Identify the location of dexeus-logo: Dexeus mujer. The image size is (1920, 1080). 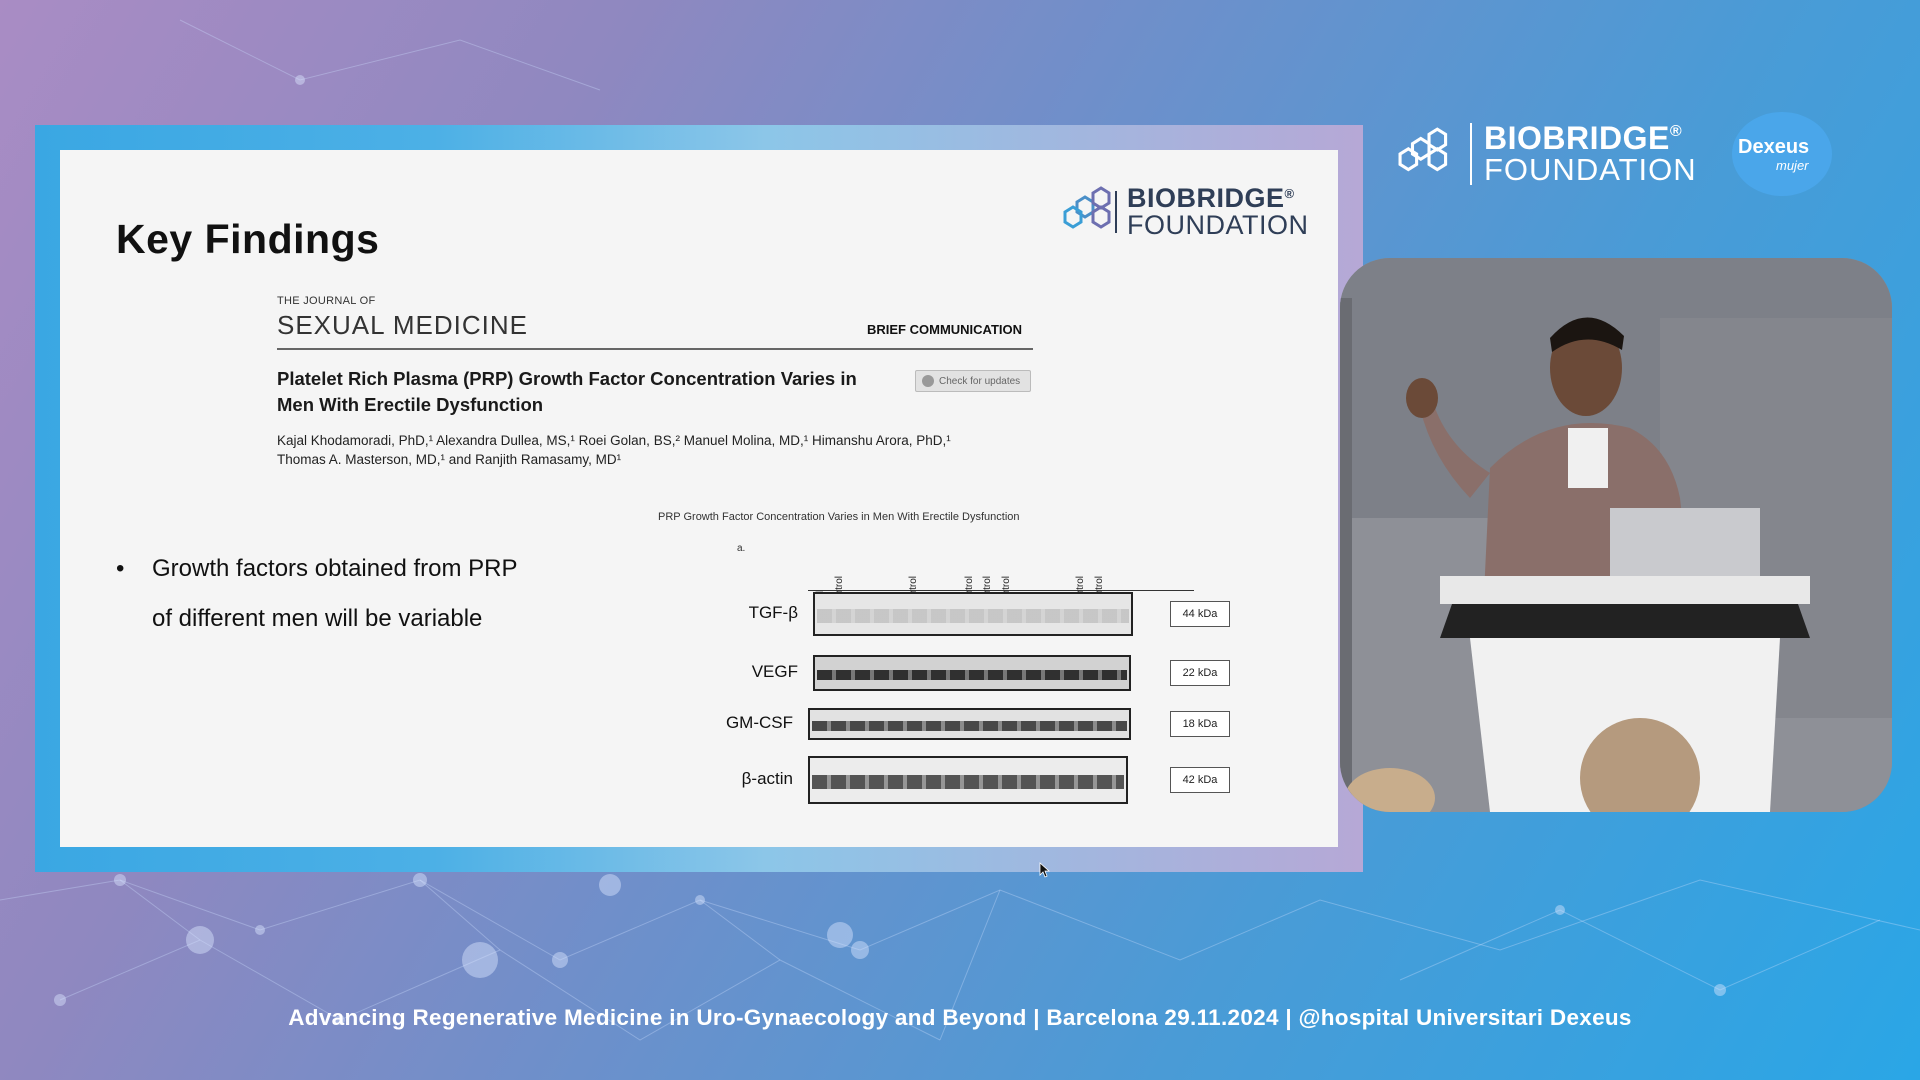
(1782, 154).